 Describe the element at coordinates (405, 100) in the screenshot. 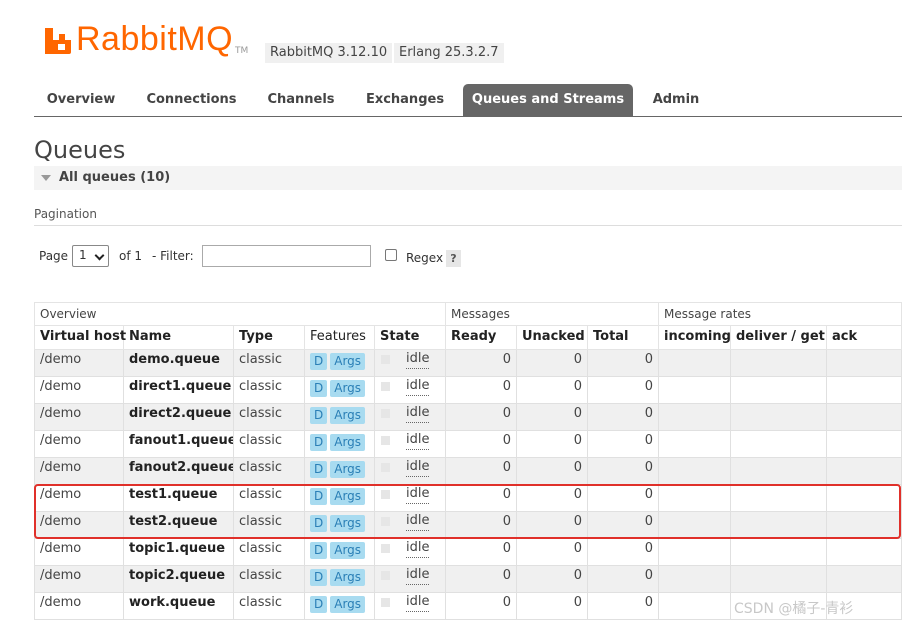

I see `tab-exchanges: Exchanges` at that location.